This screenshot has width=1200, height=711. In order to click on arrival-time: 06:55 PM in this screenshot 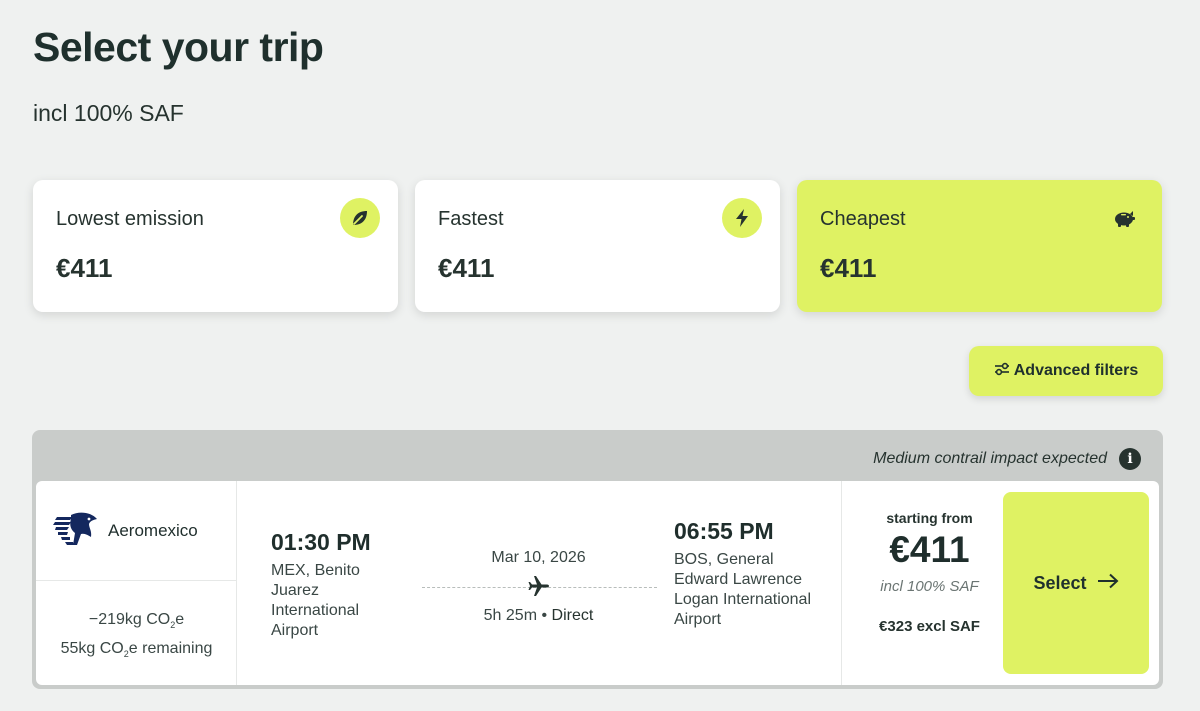, I will do `click(724, 531)`.